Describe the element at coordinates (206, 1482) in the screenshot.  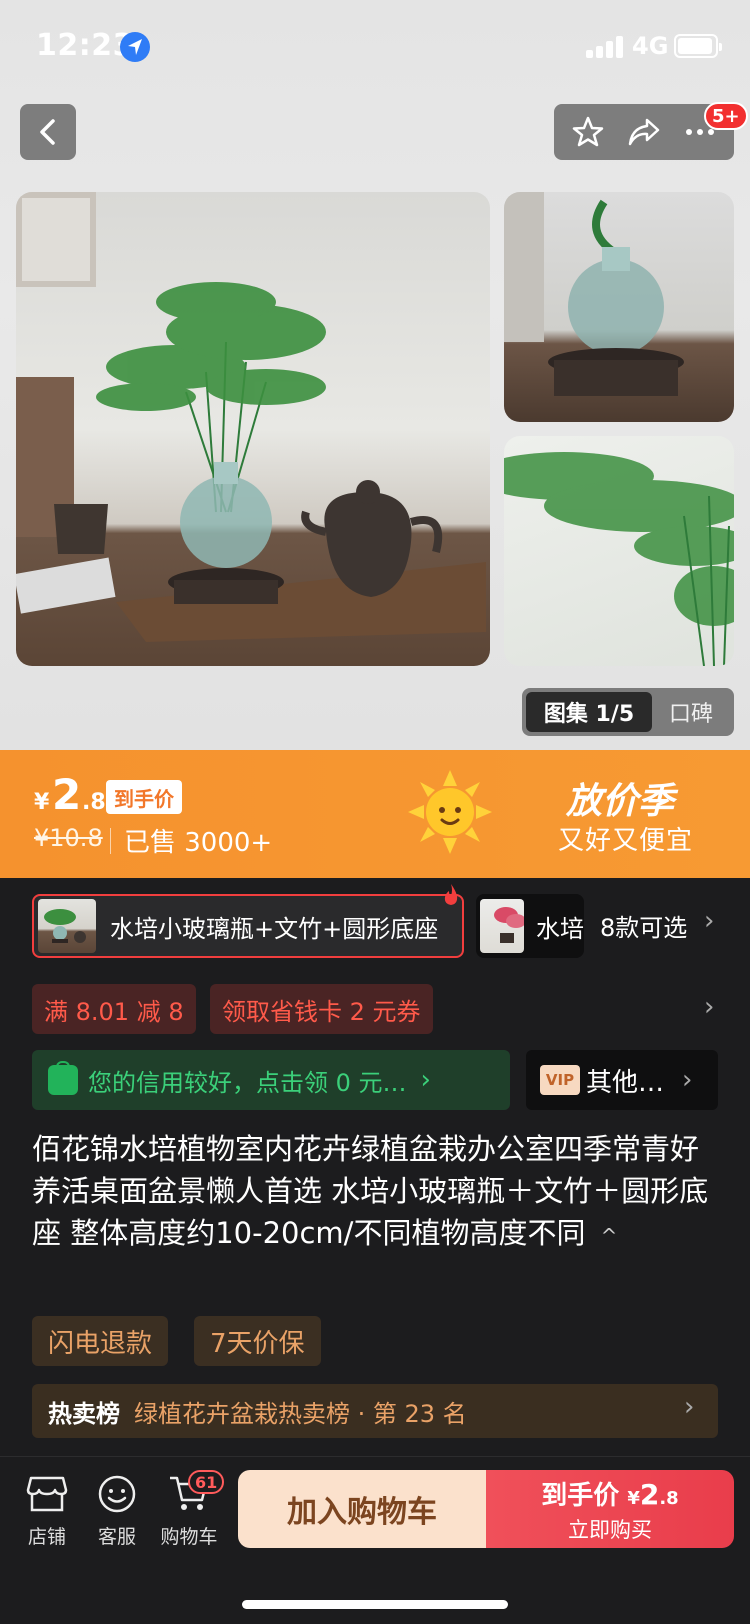
I see `cart-count-badge: 61` at that location.